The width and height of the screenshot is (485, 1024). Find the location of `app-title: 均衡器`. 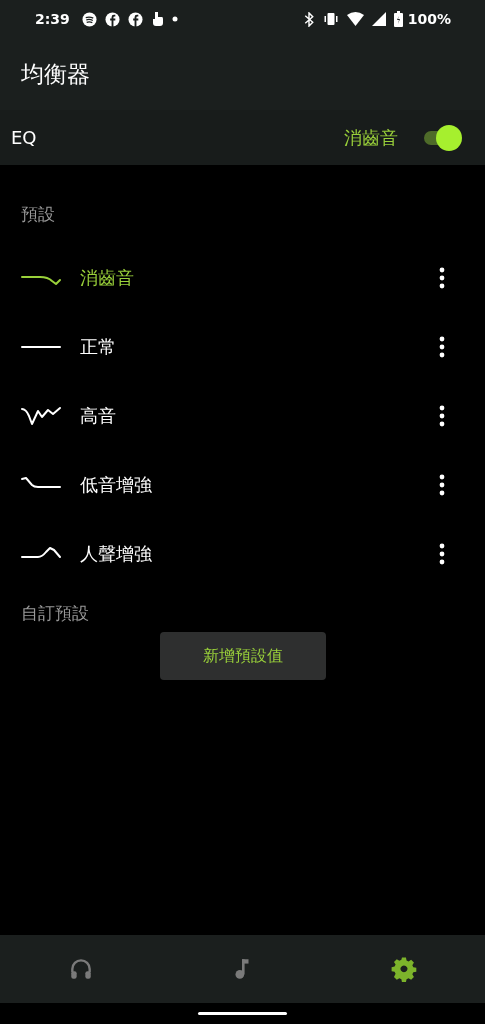

app-title: 均衡器 is located at coordinates (55, 74).